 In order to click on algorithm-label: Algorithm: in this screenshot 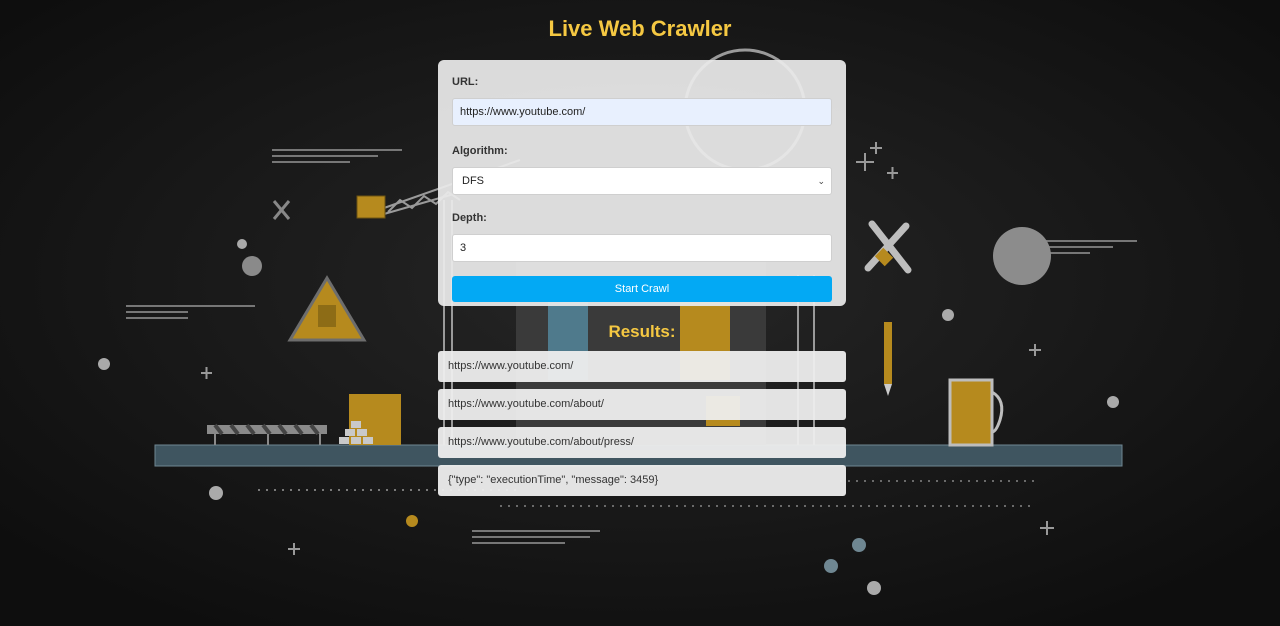, I will do `click(480, 151)`.